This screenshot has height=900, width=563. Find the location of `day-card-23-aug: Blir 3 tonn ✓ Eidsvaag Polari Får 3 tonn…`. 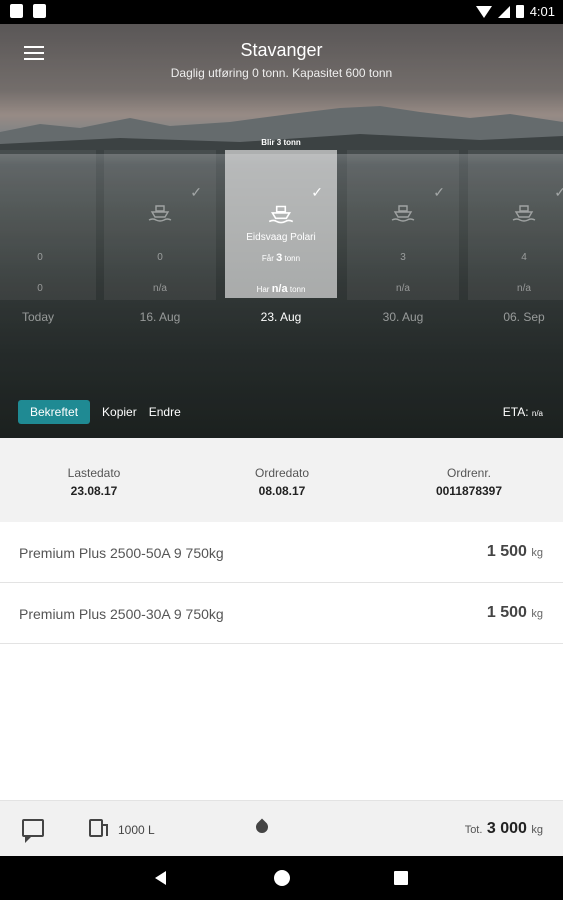

day-card-23-aug: Blir 3 tonn ✓ Eidsvaag Polari Får 3 tonn… is located at coordinates (281, 218).